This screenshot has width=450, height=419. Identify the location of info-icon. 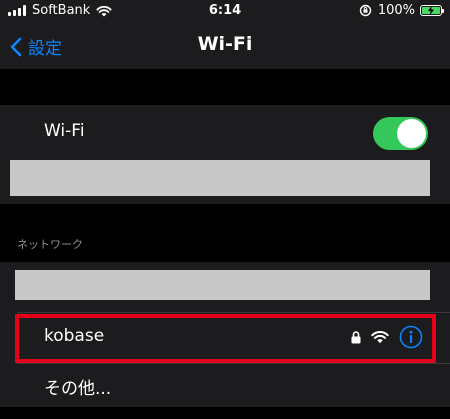
(411, 337).